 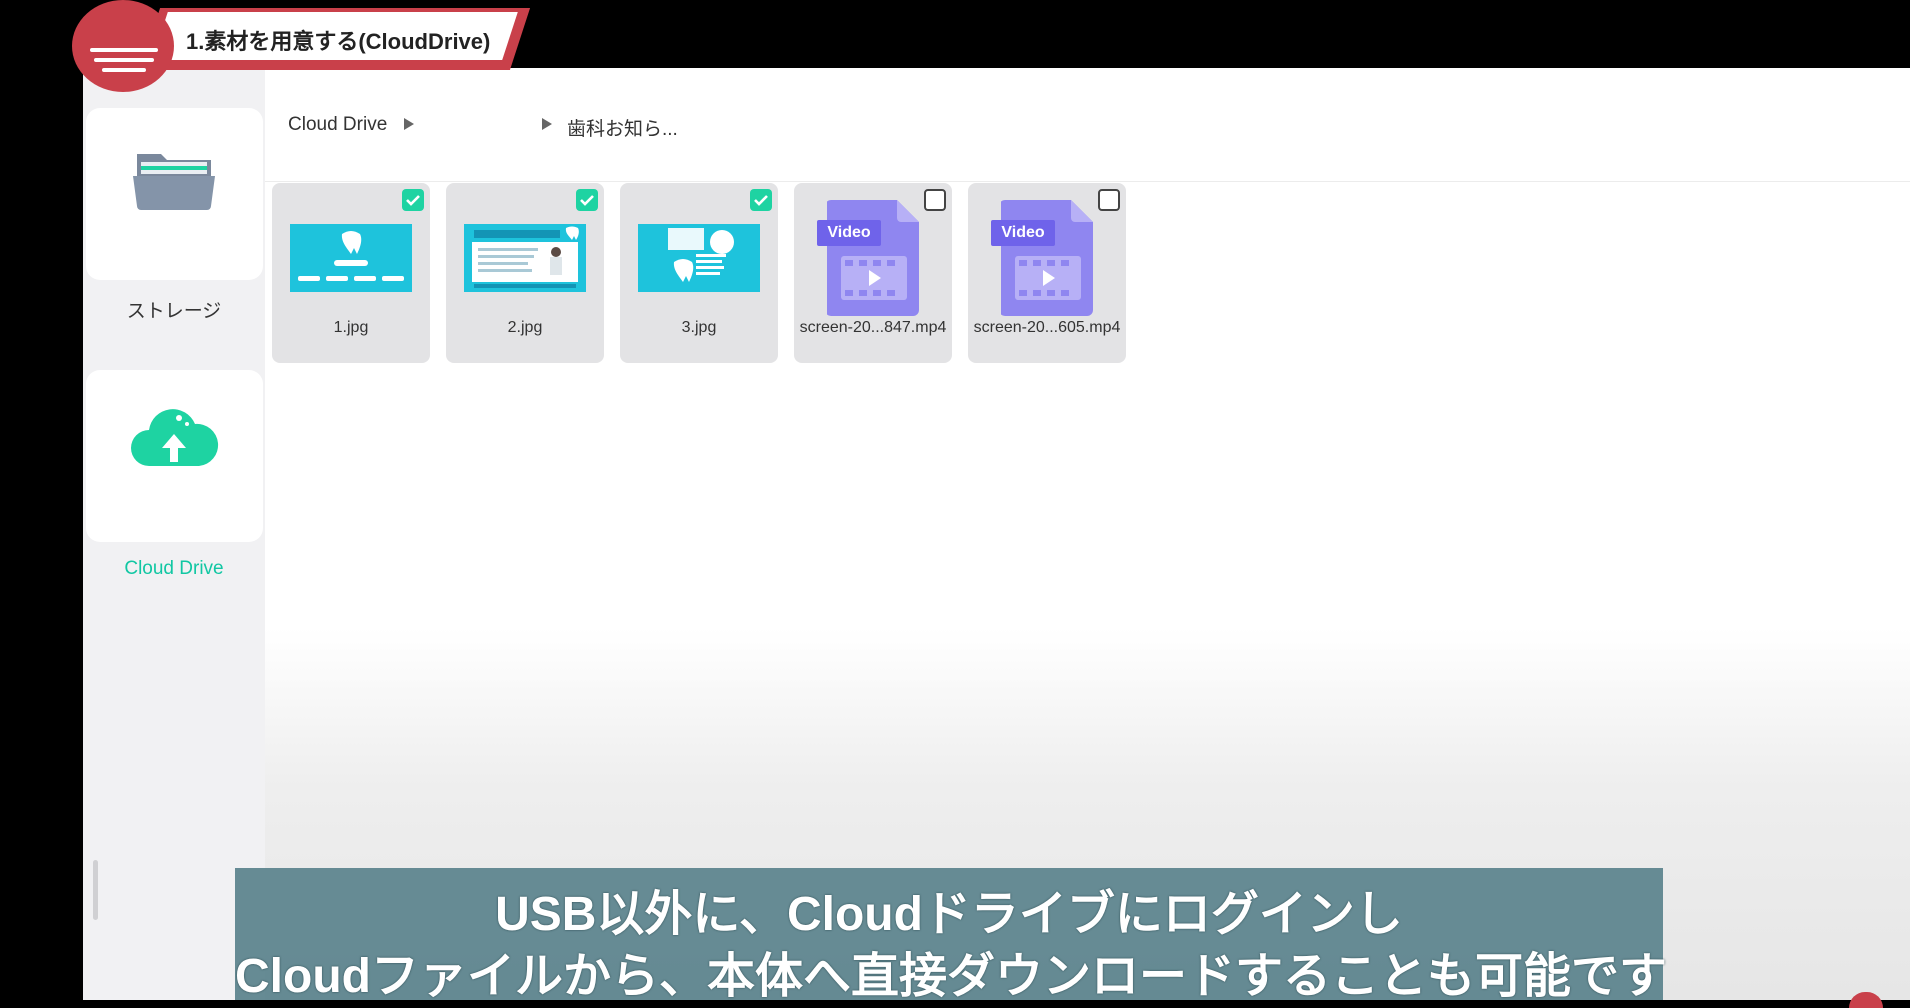 What do you see at coordinates (174, 182) in the screenshot?
I see `folder-icon` at bounding box center [174, 182].